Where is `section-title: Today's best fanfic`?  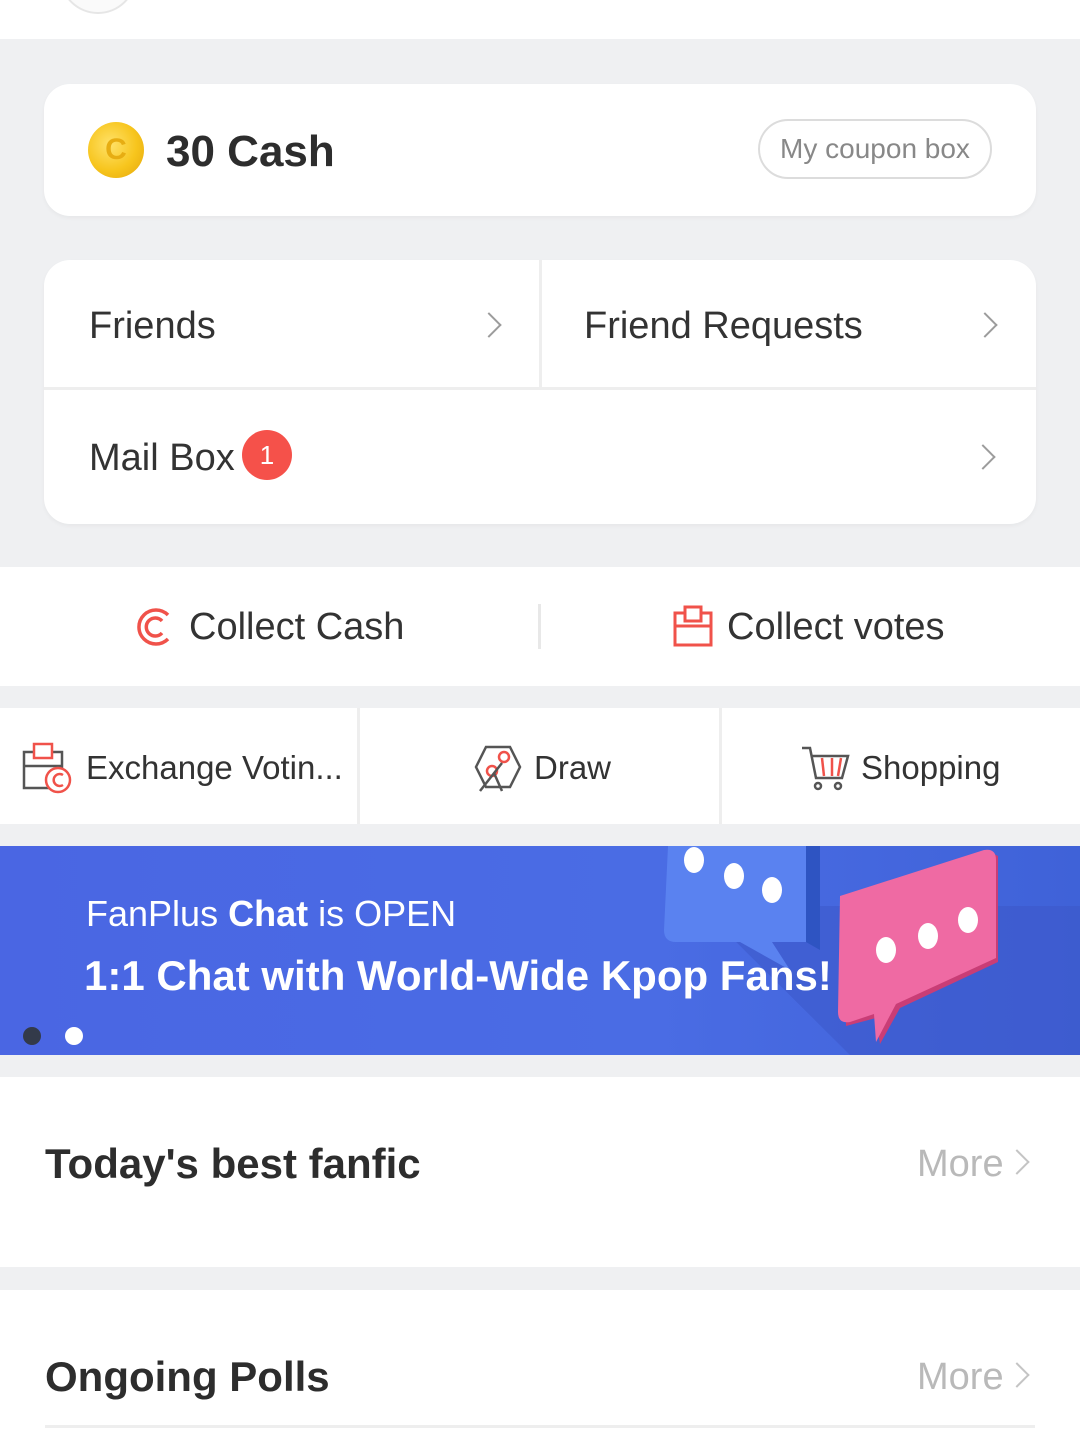
section-title: Today's best fanfic is located at coordinates (233, 1163).